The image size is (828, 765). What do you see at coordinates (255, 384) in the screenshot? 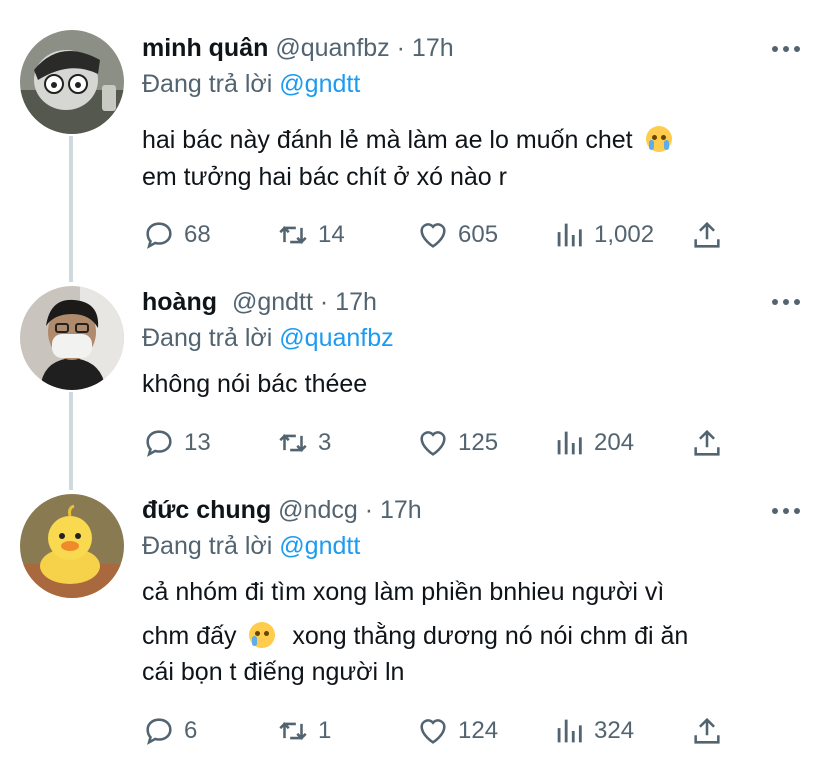
I see `tweet-text: không nói bác théee` at bounding box center [255, 384].